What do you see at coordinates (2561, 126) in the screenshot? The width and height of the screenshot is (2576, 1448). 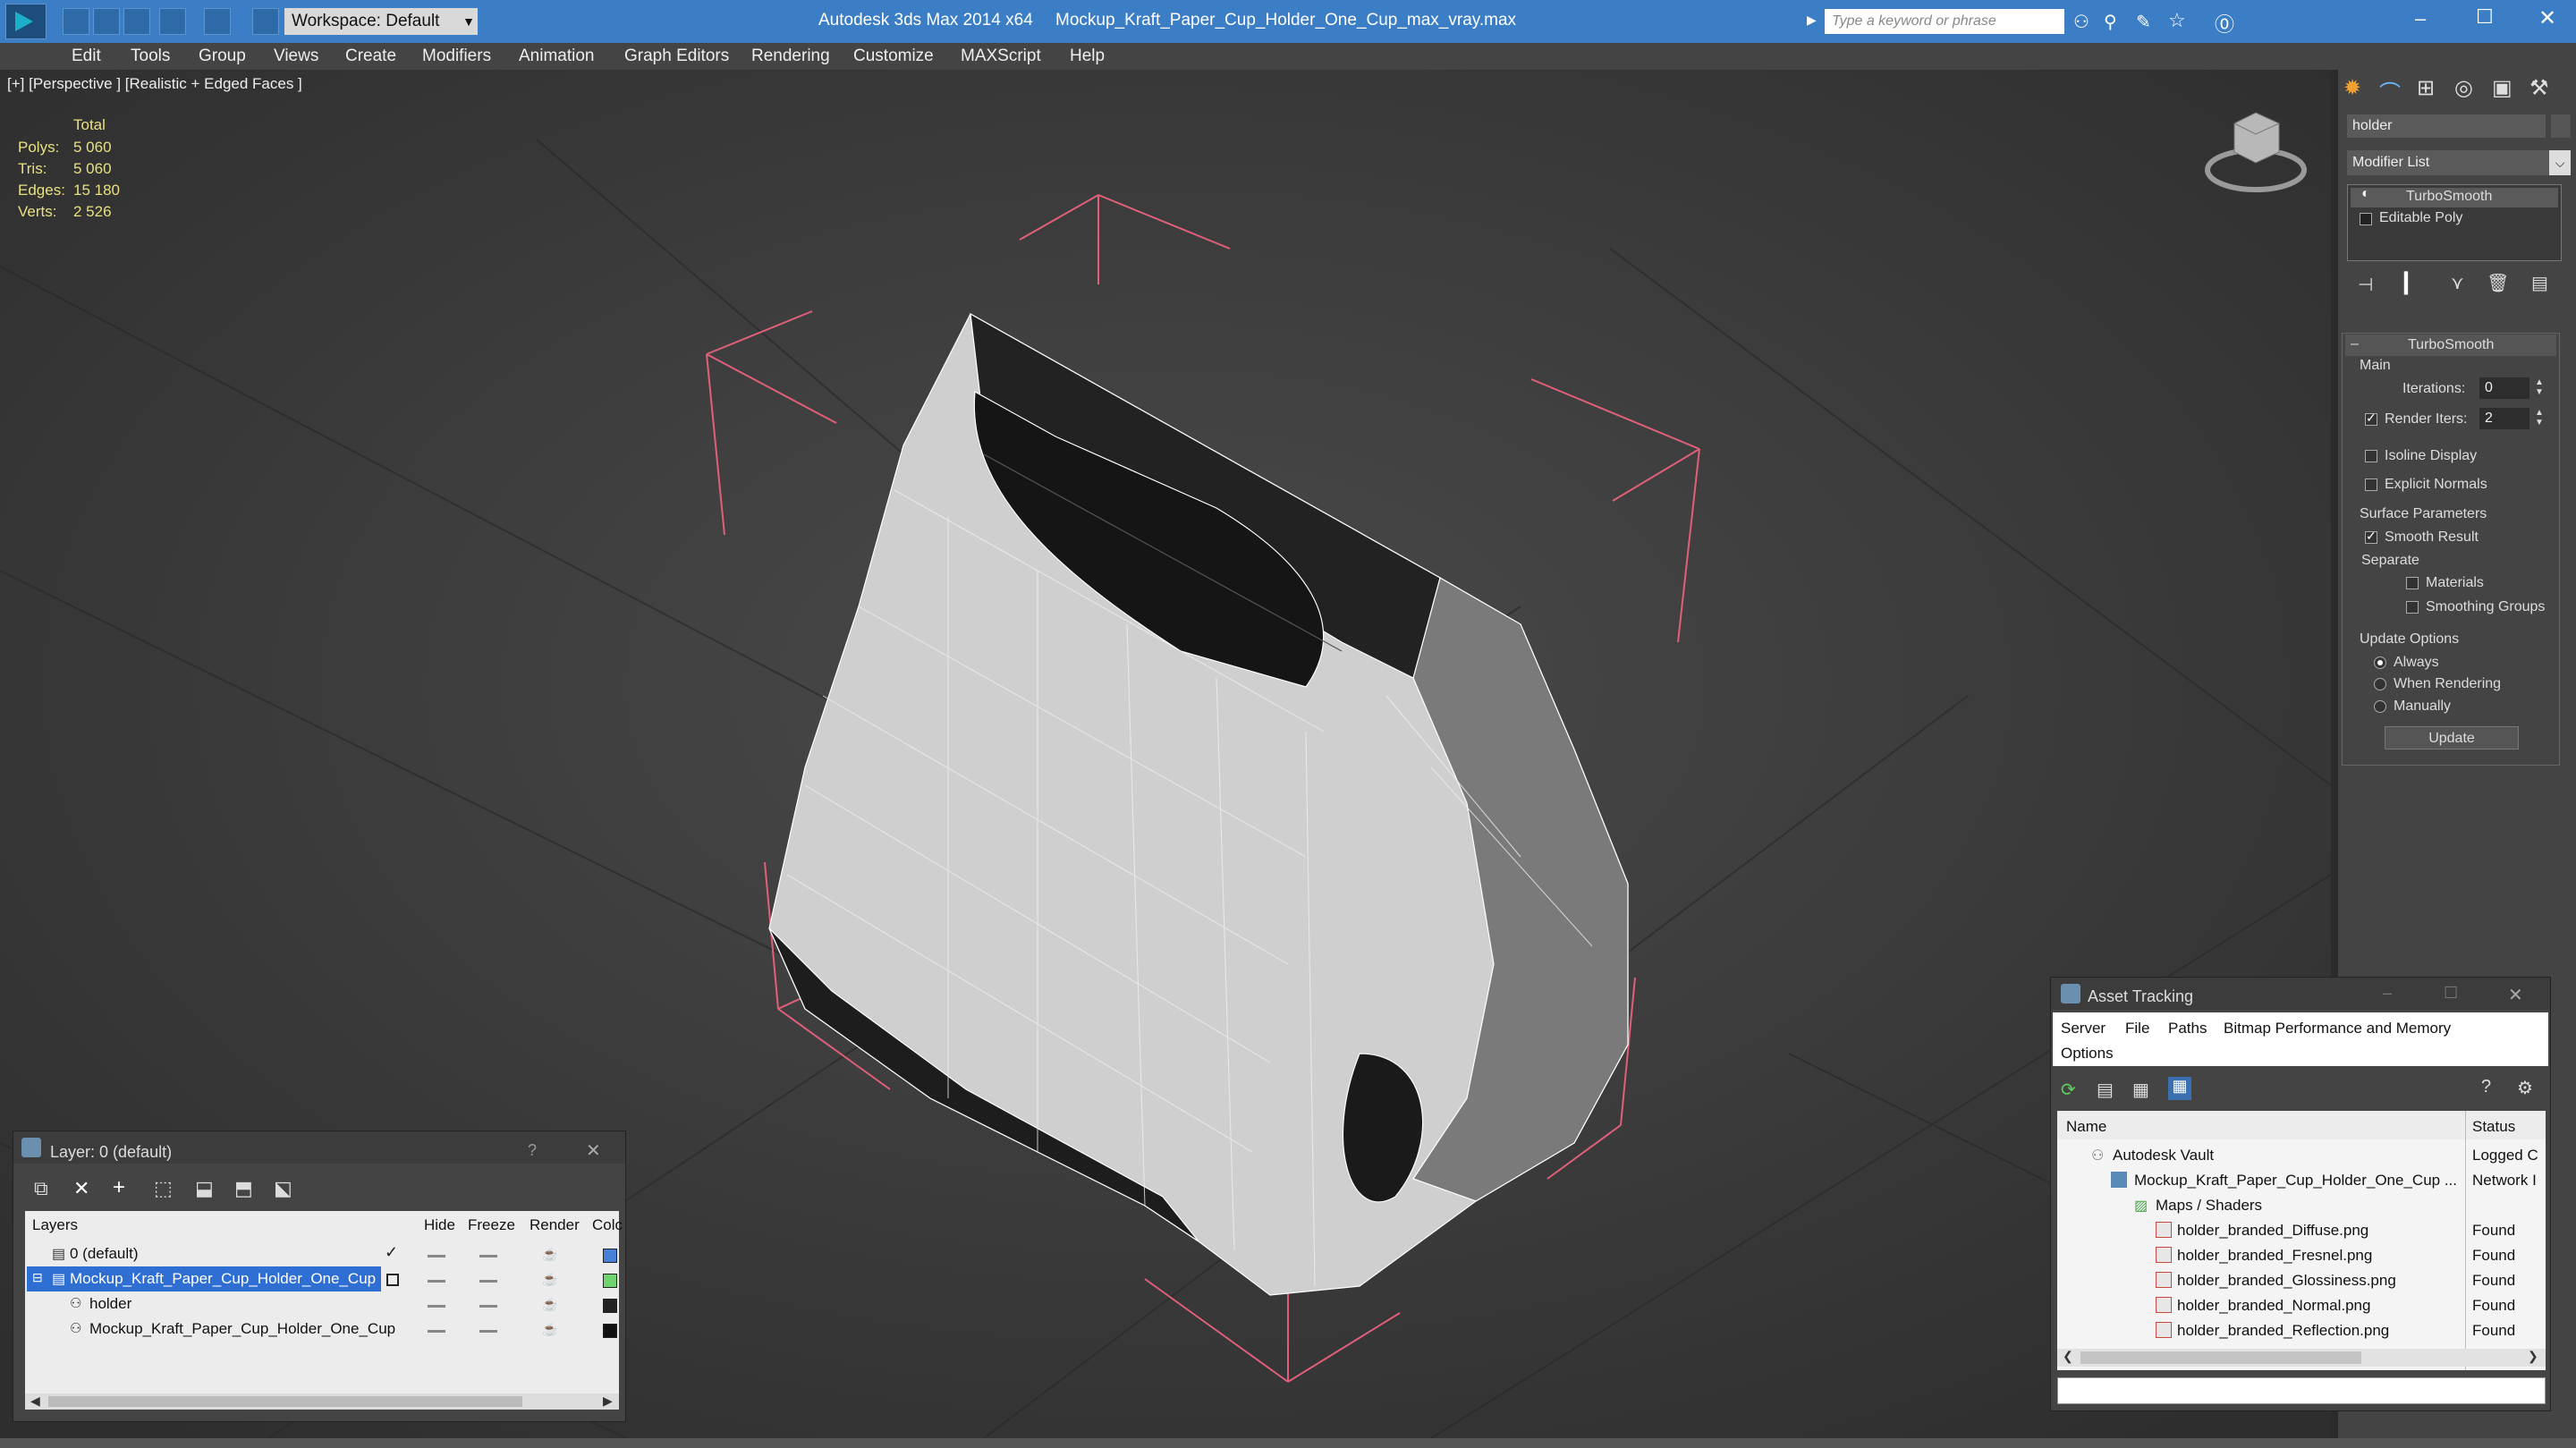 I see `object-color-swatch` at bounding box center [2561, 126].